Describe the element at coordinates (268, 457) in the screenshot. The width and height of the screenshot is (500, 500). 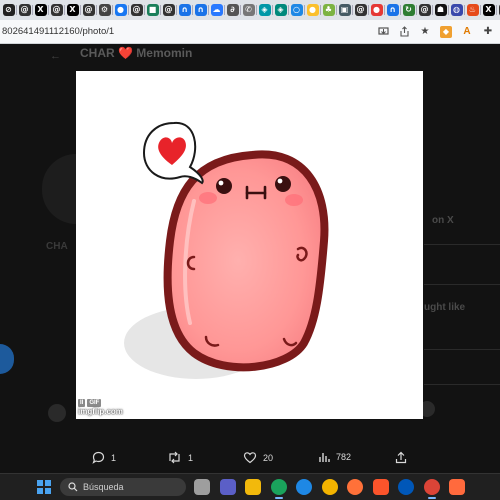
I see `like-count: 20` at that location.